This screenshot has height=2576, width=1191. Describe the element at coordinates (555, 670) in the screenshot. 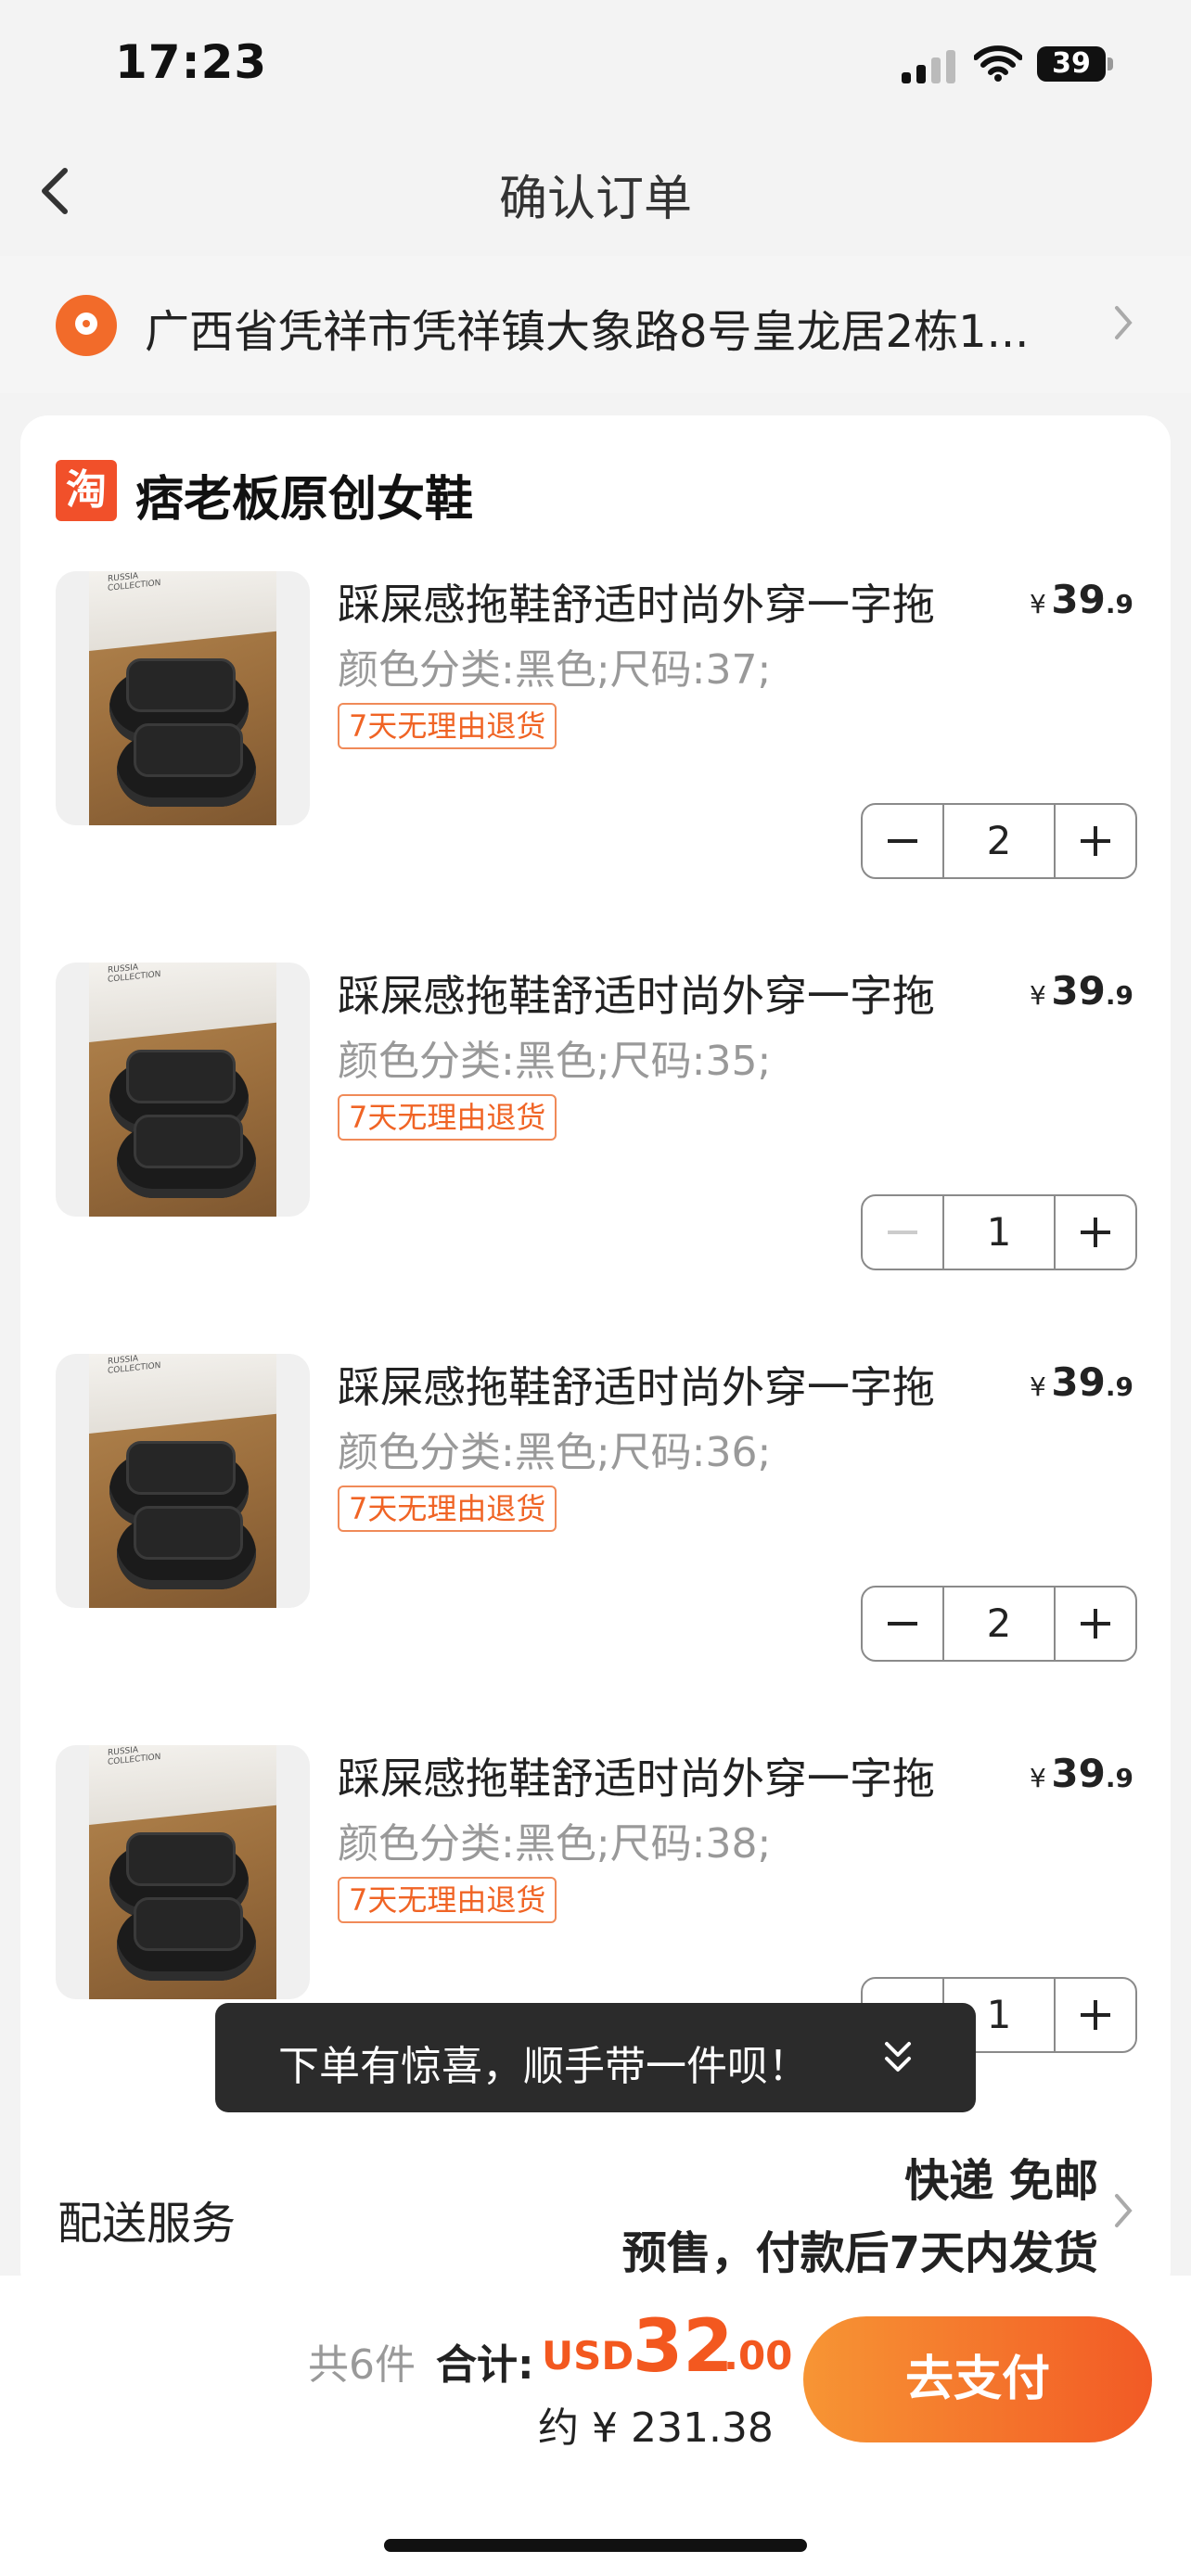

I see `item-spec: 颜色分类:黑色;尺码:37;` at that location.